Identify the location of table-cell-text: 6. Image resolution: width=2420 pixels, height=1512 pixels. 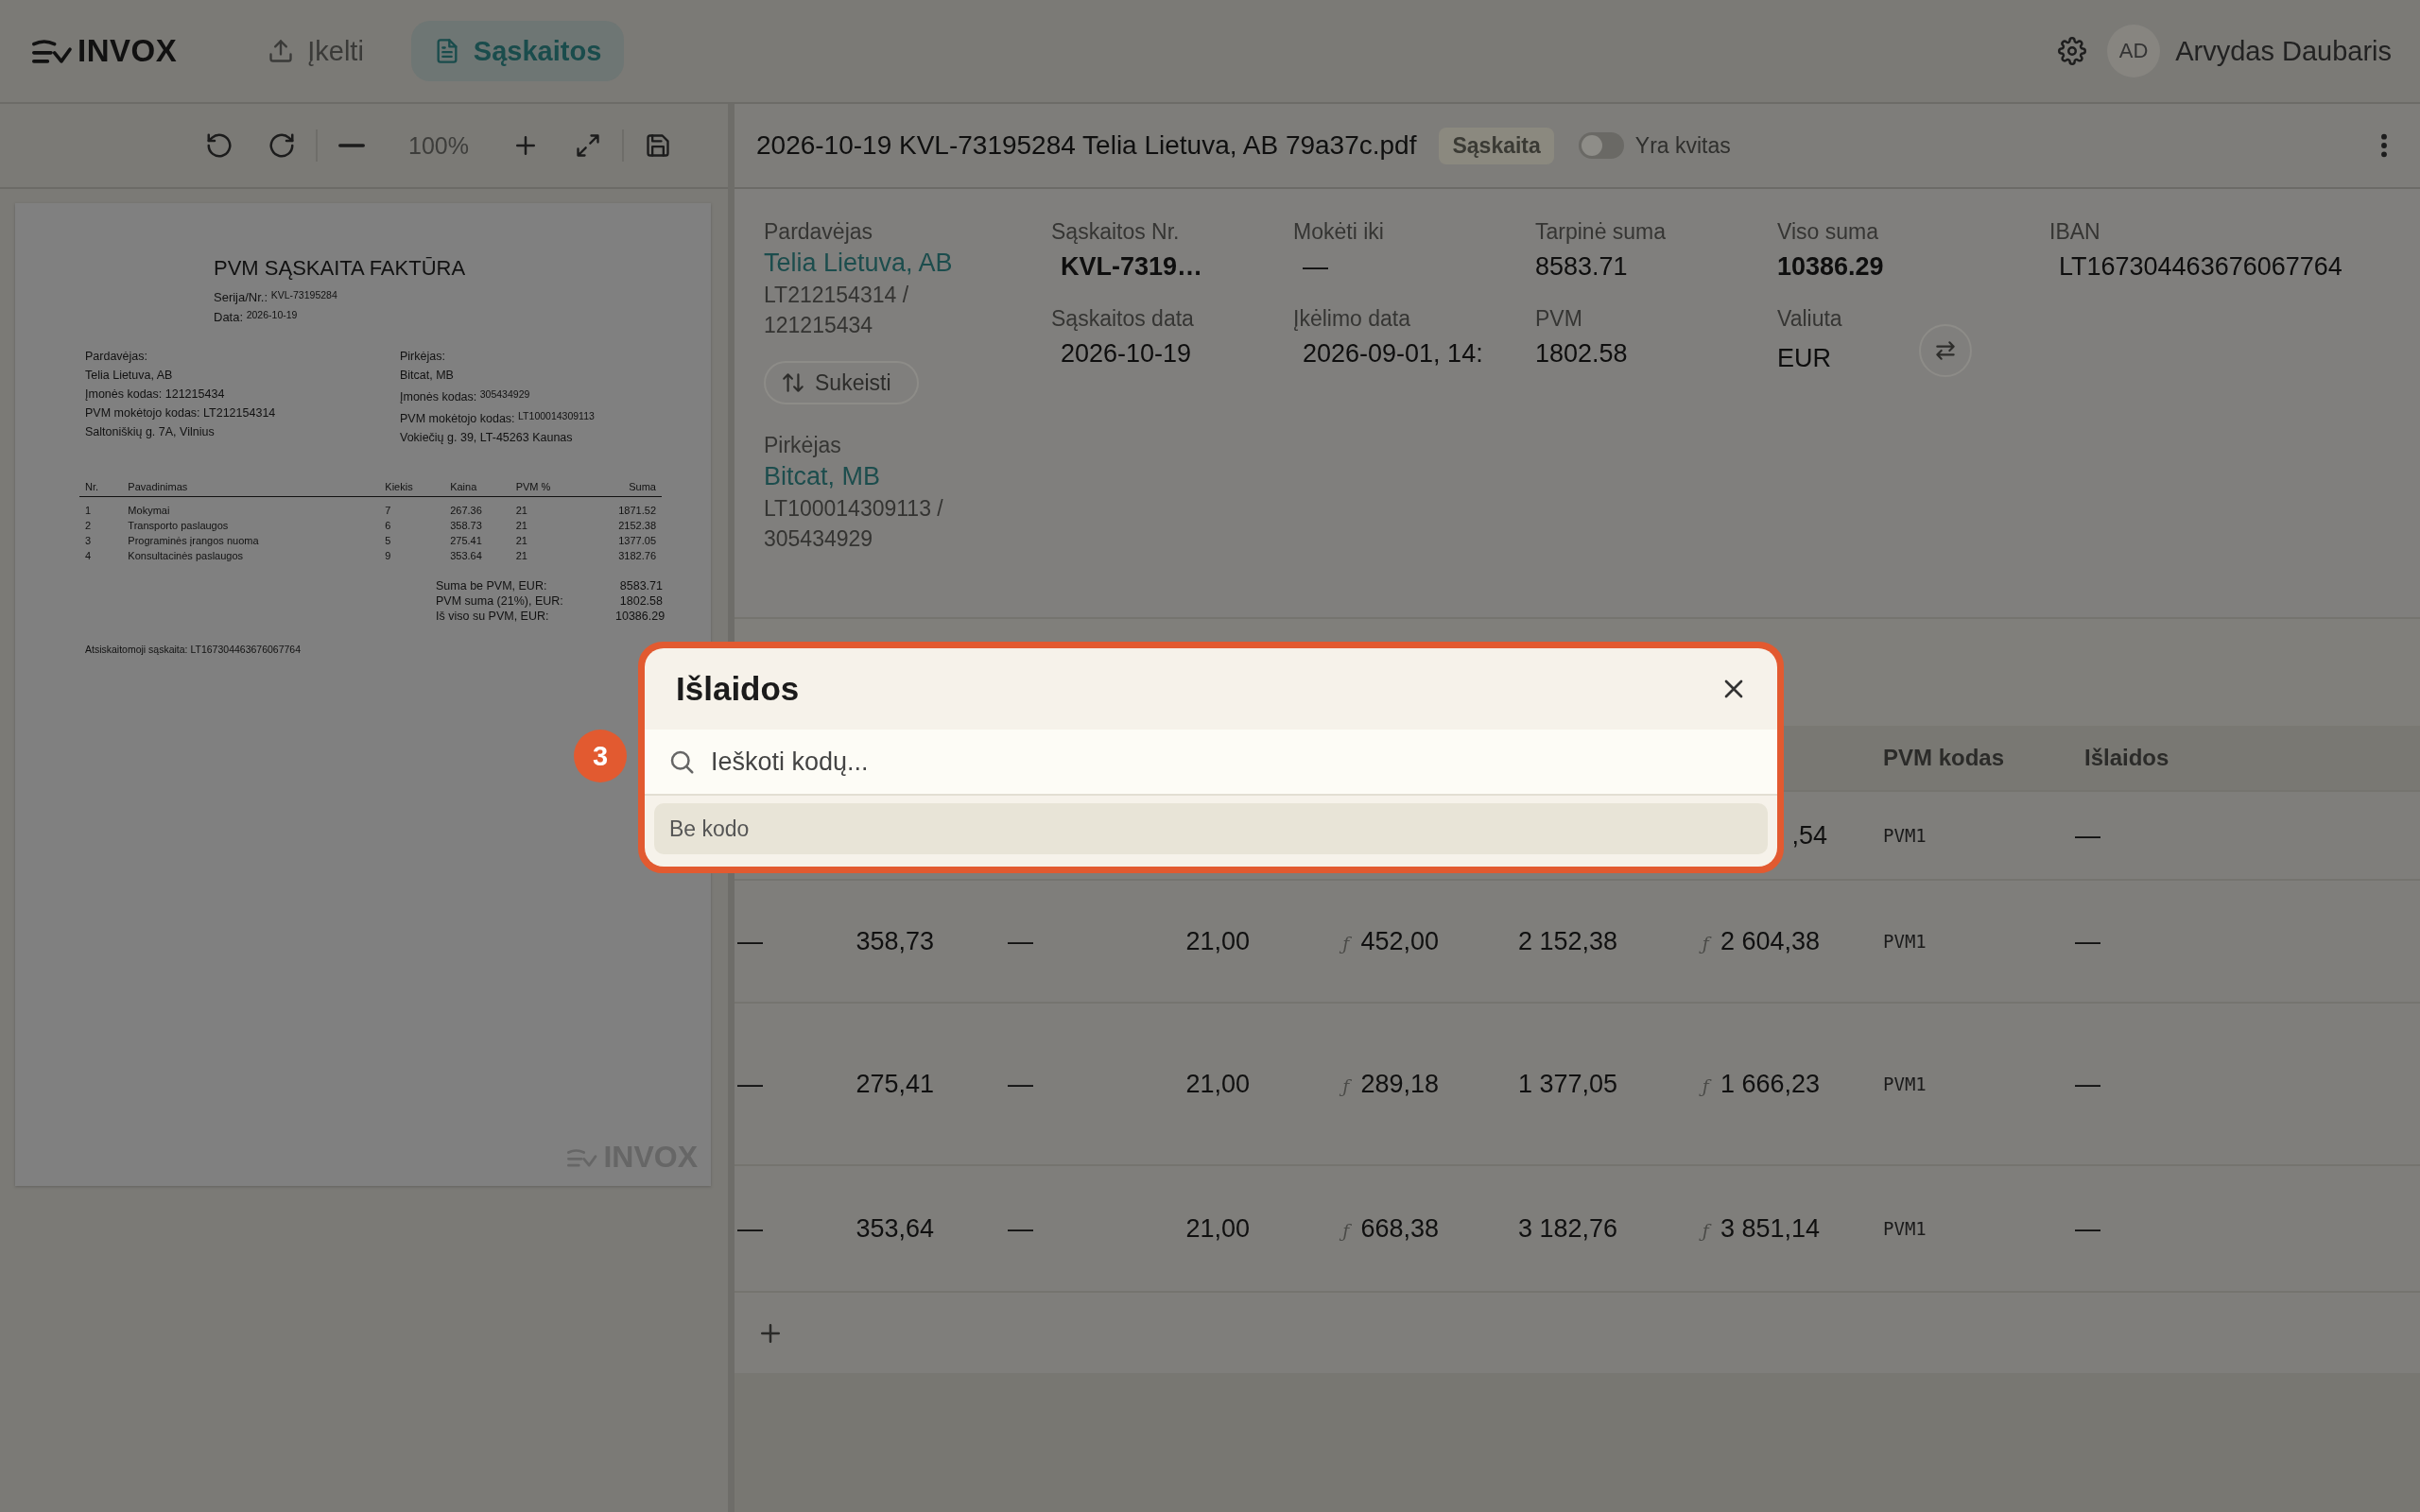
(388, 525).